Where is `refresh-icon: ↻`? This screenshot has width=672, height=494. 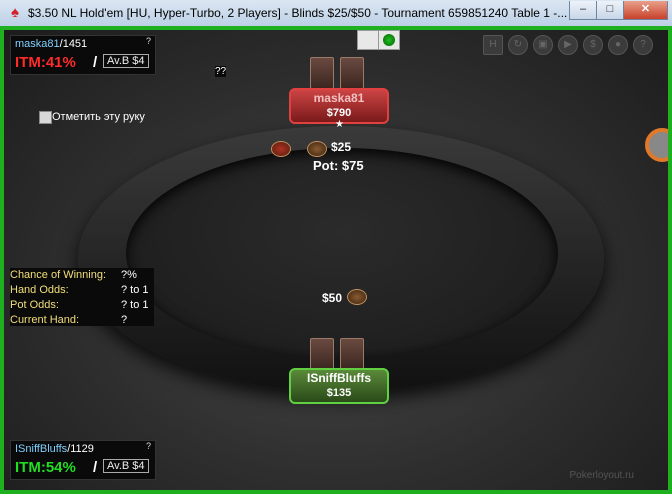
refresh-icon: ↻ is located at coordinates (518, 45).